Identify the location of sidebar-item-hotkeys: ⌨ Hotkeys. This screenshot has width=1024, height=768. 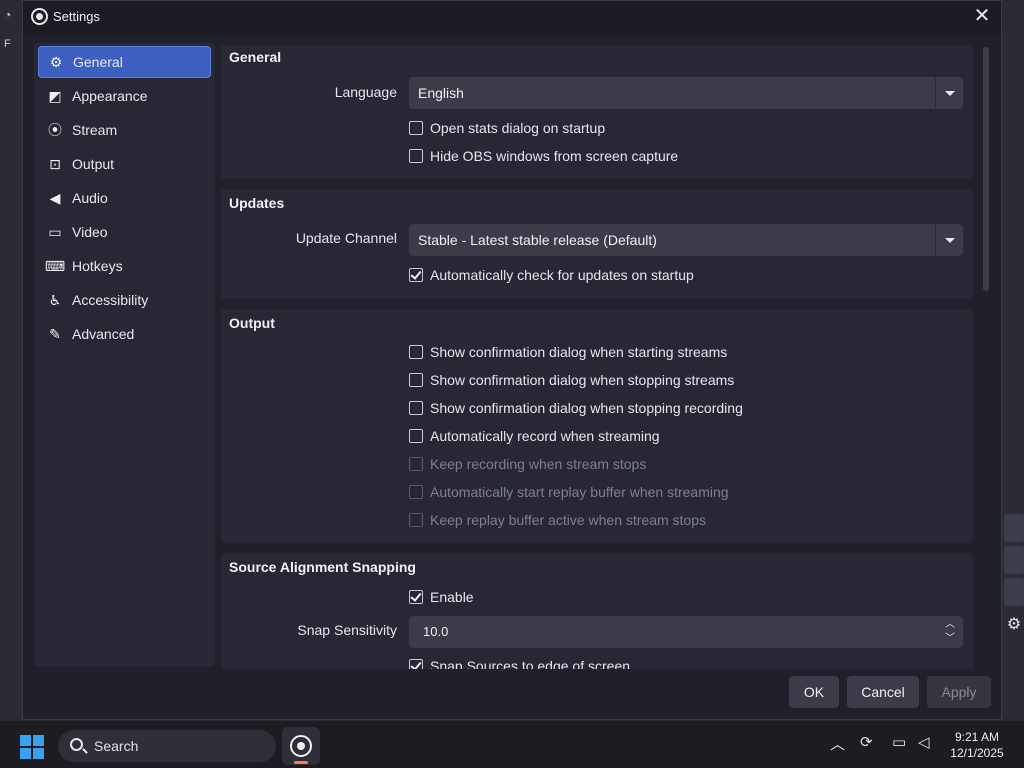
(124, 266).